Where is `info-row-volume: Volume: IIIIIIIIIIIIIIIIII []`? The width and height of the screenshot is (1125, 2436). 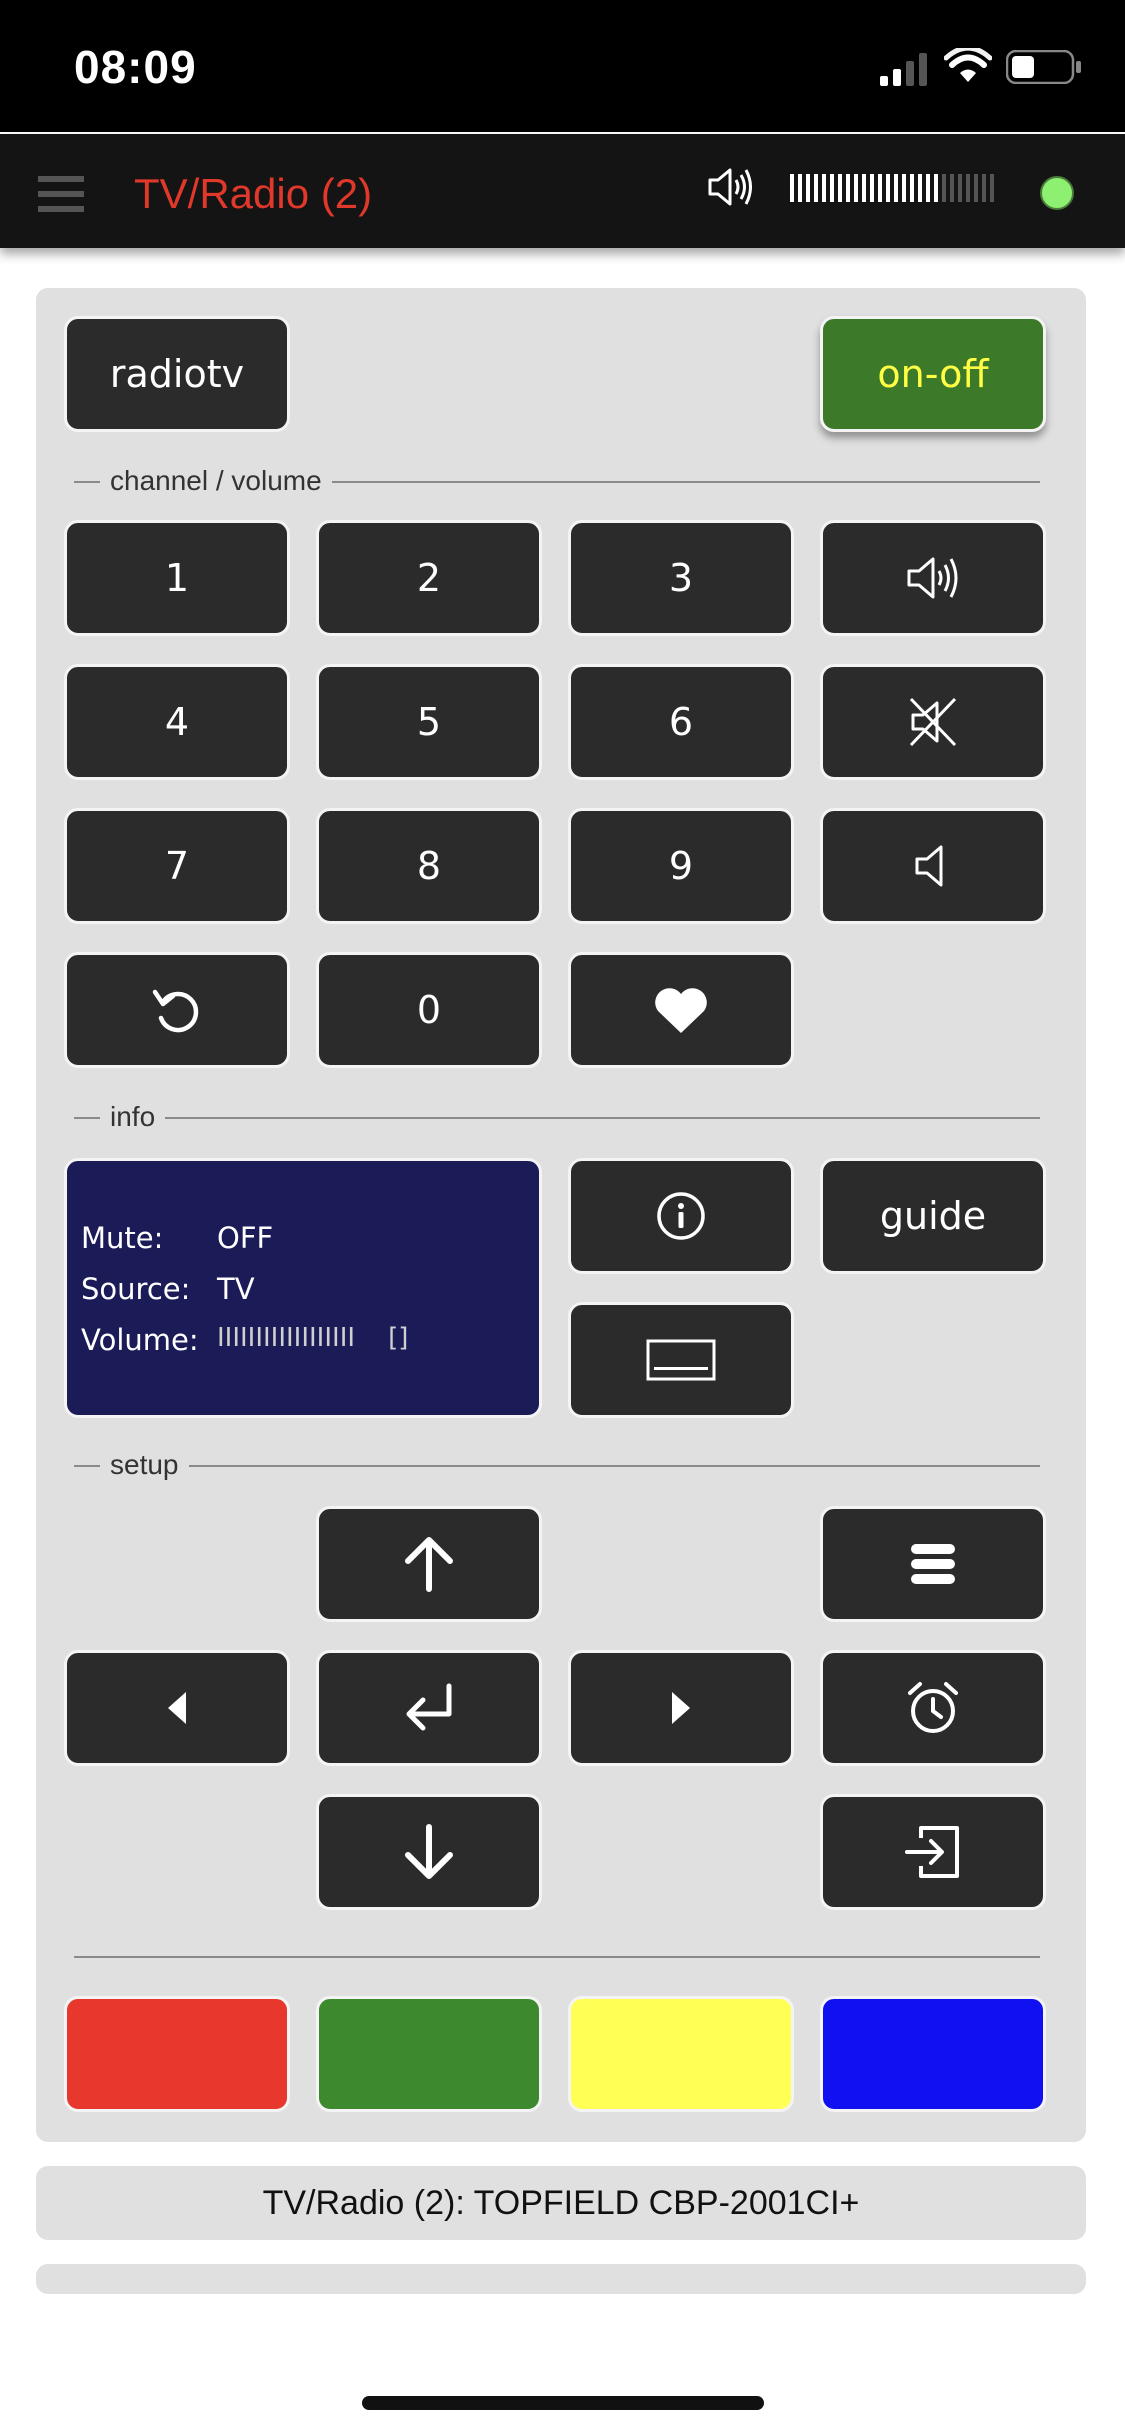
info-row-volume: Volume: IIIIIIIIIIIIIIIIII [] is located at coordinates (244, 1343).